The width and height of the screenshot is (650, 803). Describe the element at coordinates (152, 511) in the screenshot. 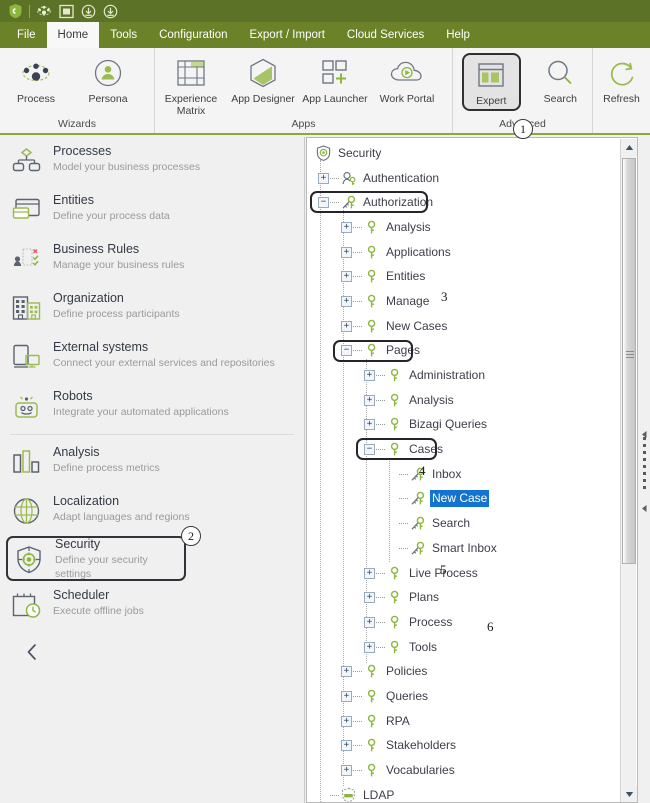

I see `sidebar-item-localization: Localization Adapt languages and regions` at that location.